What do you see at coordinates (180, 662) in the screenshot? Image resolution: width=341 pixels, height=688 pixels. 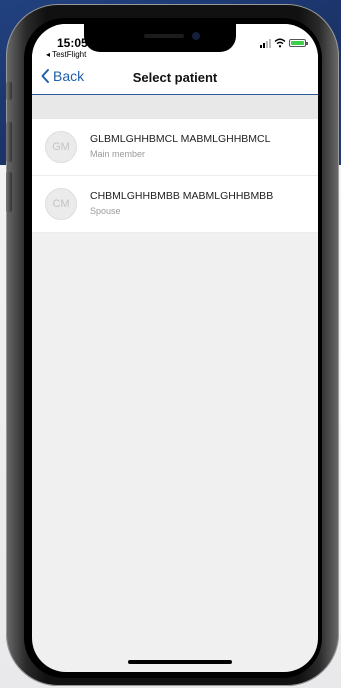 I see `home-indicator` at bounding box center [180, 662].